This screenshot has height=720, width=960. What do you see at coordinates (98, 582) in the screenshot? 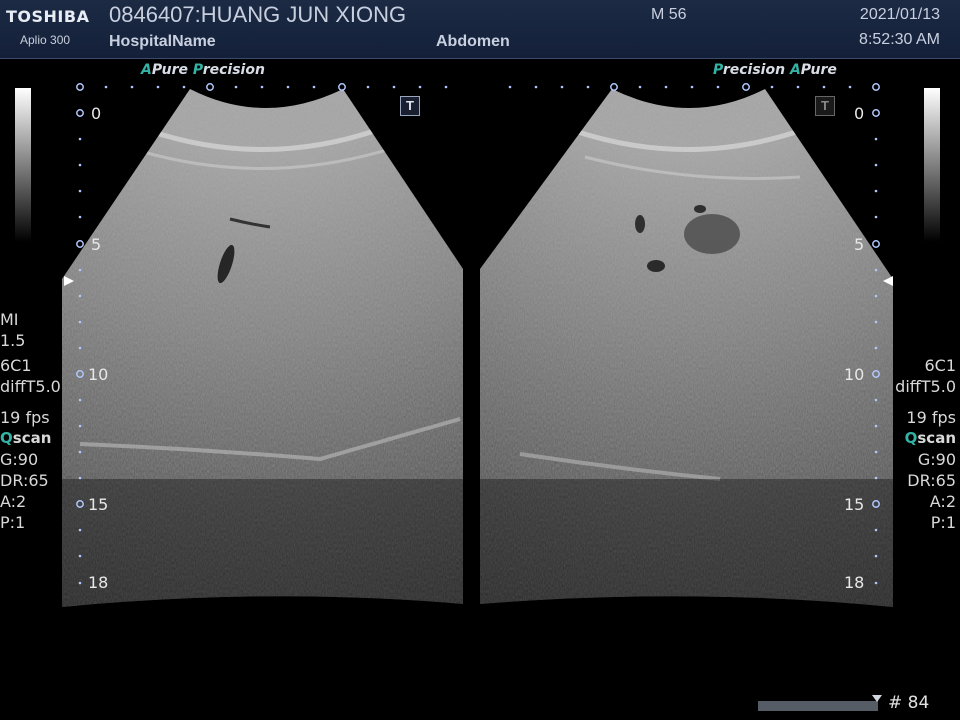
I see `left-depth-18: 18` at bounding box center [98, 582].